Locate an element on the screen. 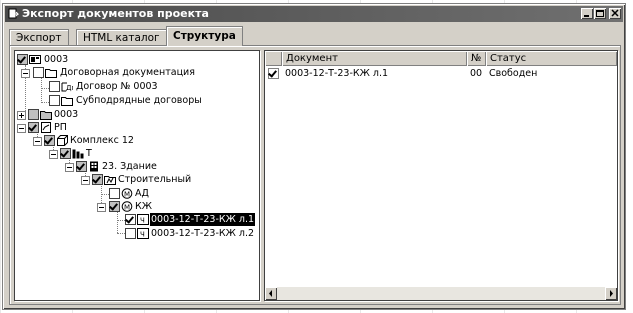 Image resolution: width=633 pixels, height=313 pixels. app-icon is located at coordinates (13, 13).